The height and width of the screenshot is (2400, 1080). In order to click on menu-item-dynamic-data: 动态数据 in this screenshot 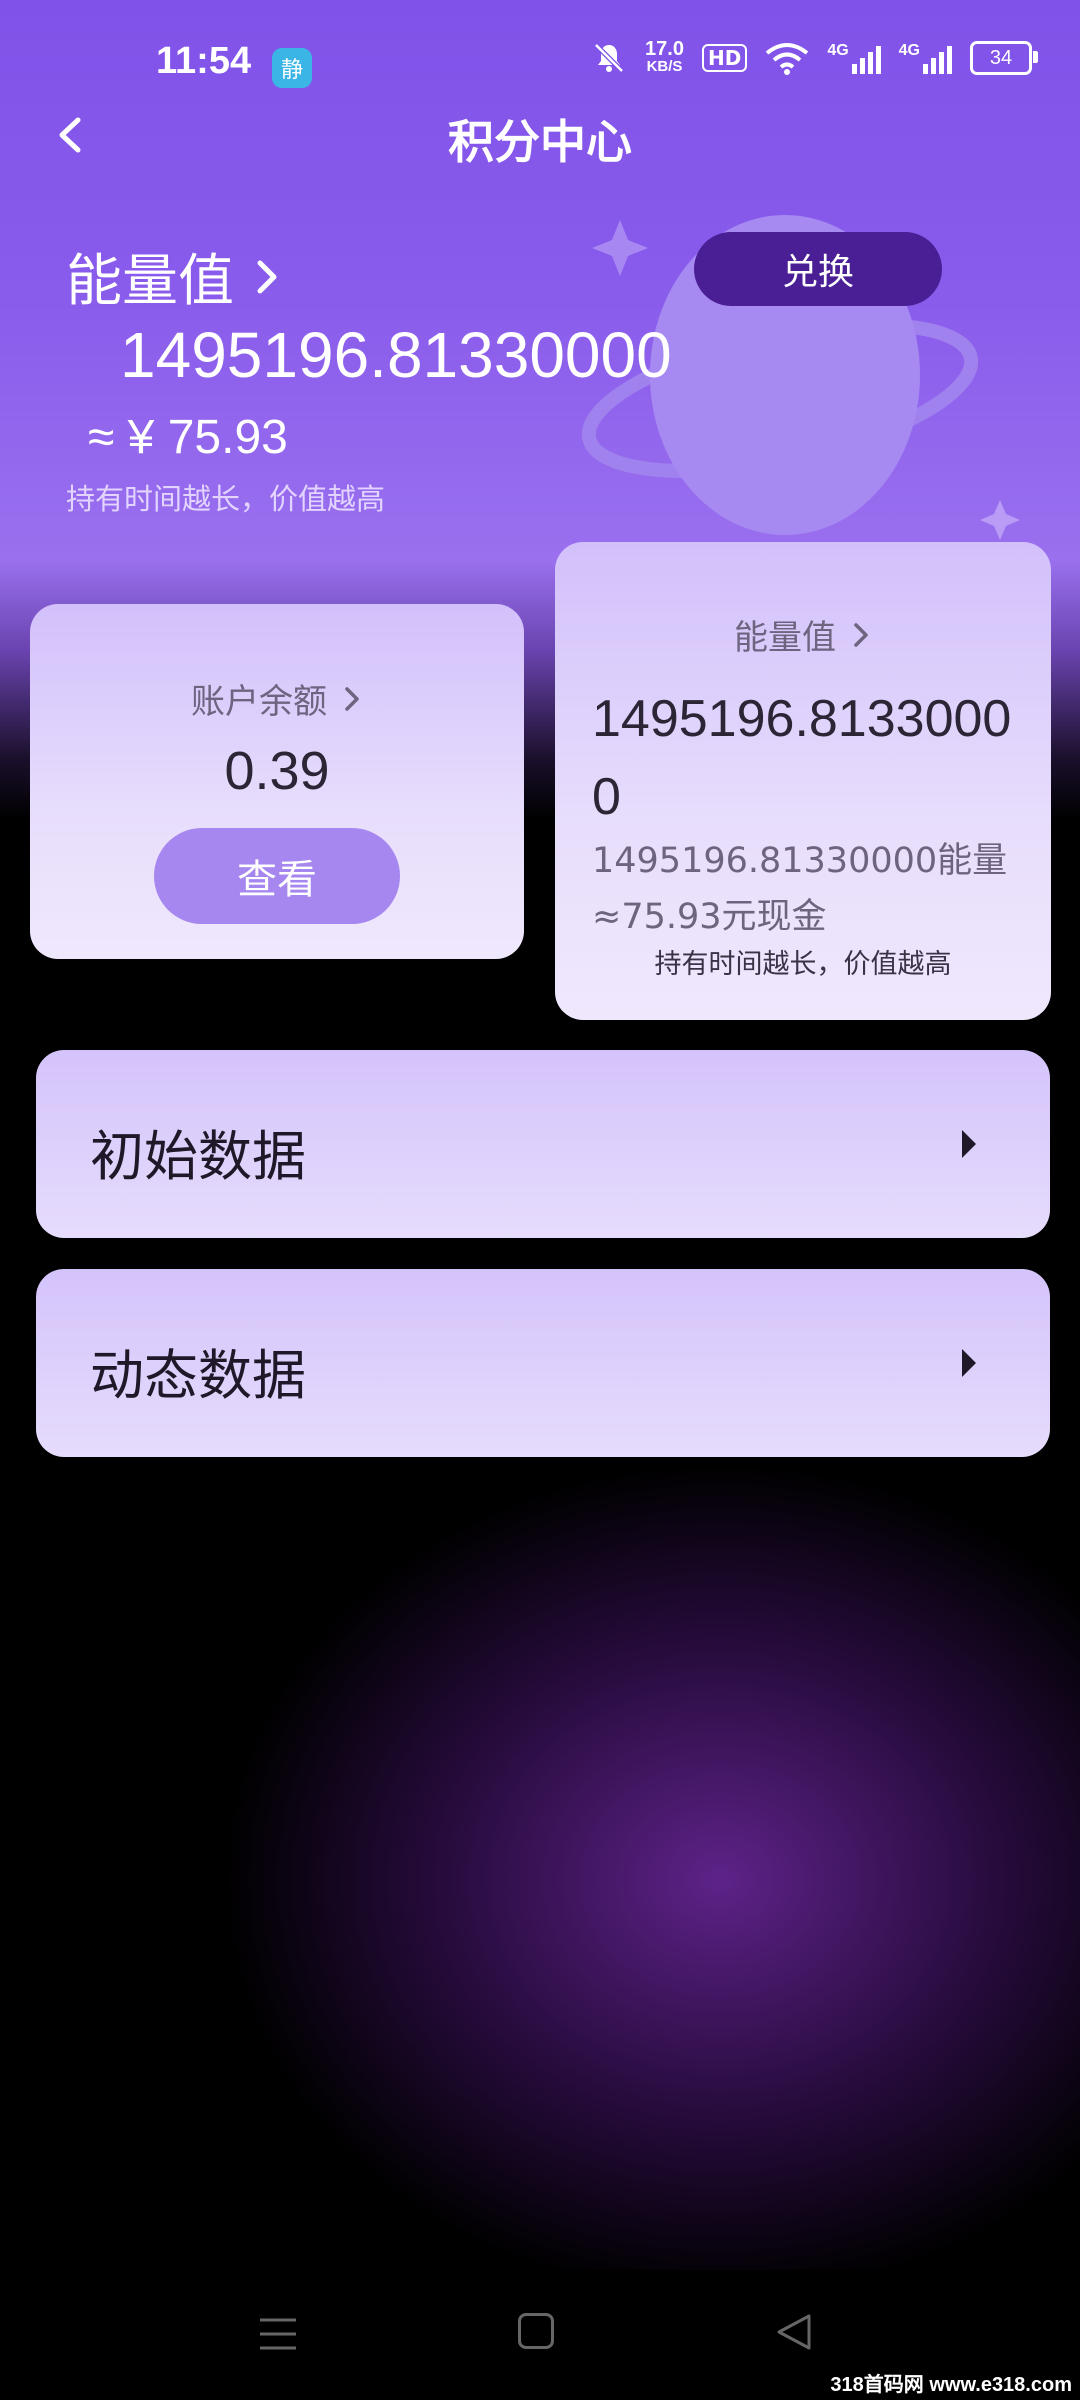, I will do `click(543, 1363)`.